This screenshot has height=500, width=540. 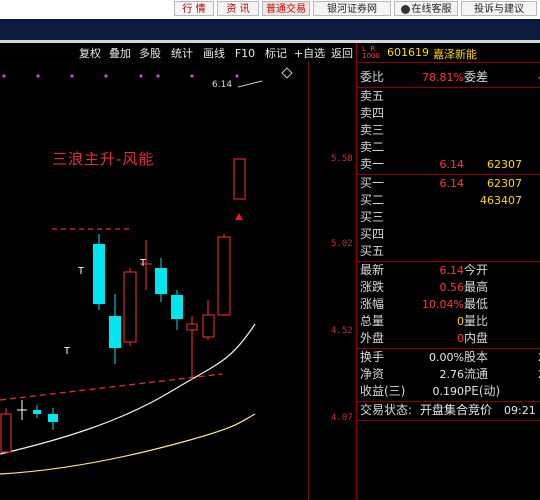 What do you see at coordinates (372, 234) in the screenshot?
I see `buy-label: 买四` at bounding box center [372, 234].